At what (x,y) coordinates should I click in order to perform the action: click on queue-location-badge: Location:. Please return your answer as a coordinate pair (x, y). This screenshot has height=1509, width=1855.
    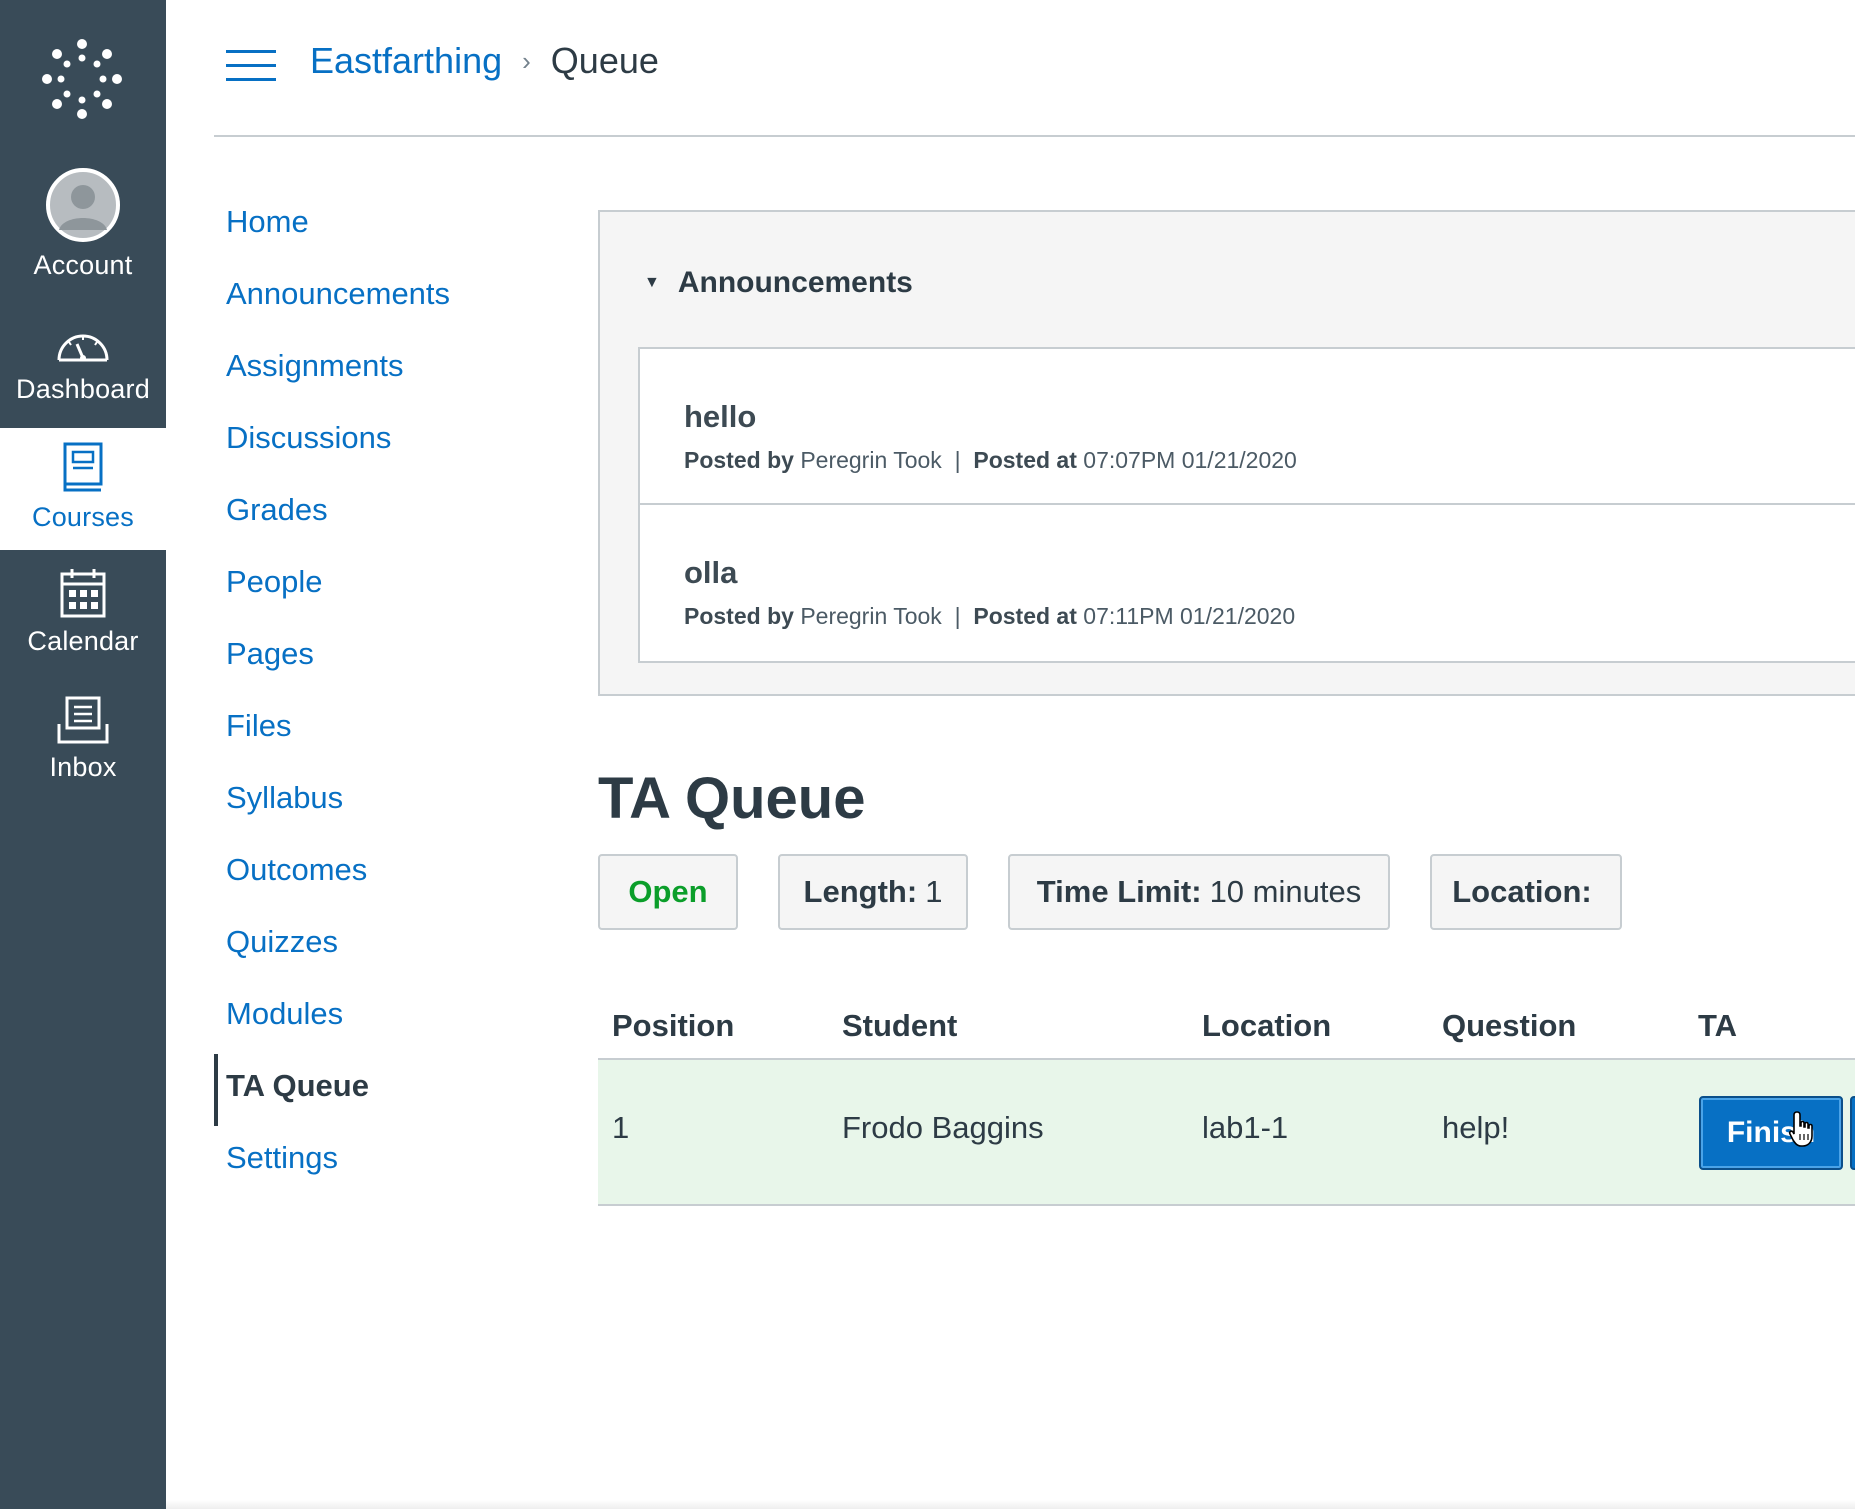
    Looking at the image, I should click on (1526, 892).